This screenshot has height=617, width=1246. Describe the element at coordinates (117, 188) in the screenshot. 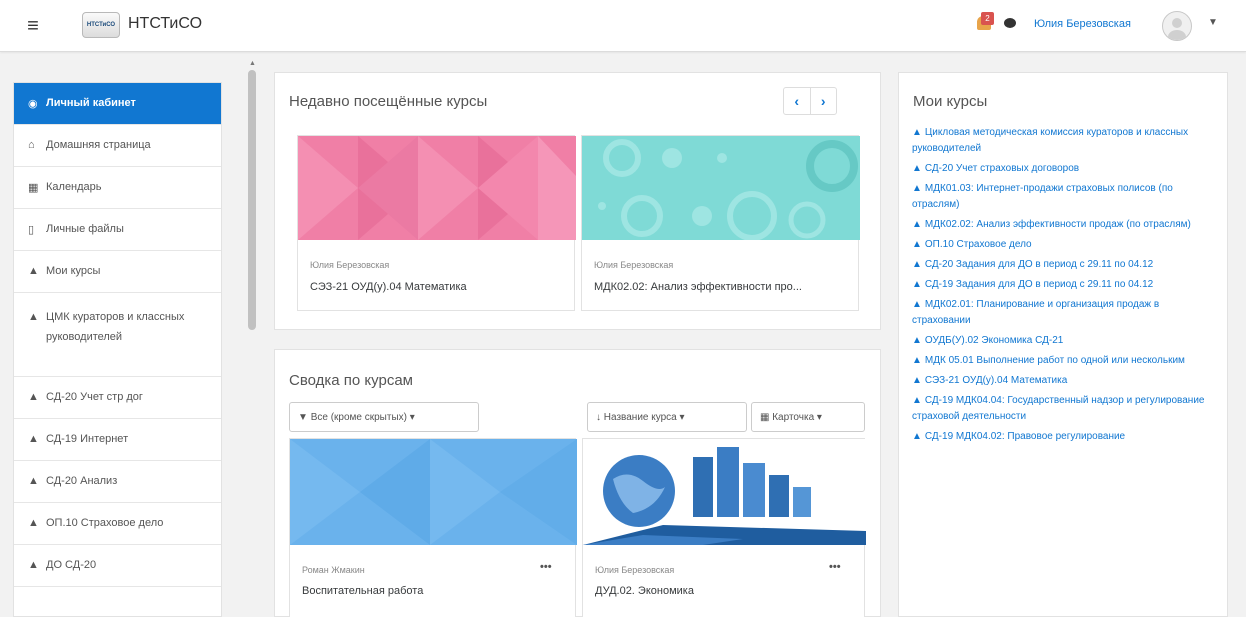

I see `drawer-item-calendar: ▦ Календарь` at that location.